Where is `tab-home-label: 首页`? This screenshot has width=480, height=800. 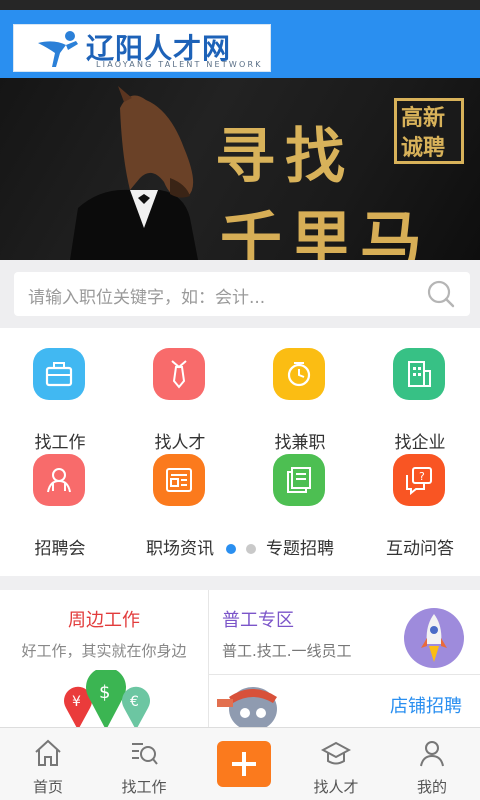 tab-home-label: 首页 is located at coordinates (47, 787).